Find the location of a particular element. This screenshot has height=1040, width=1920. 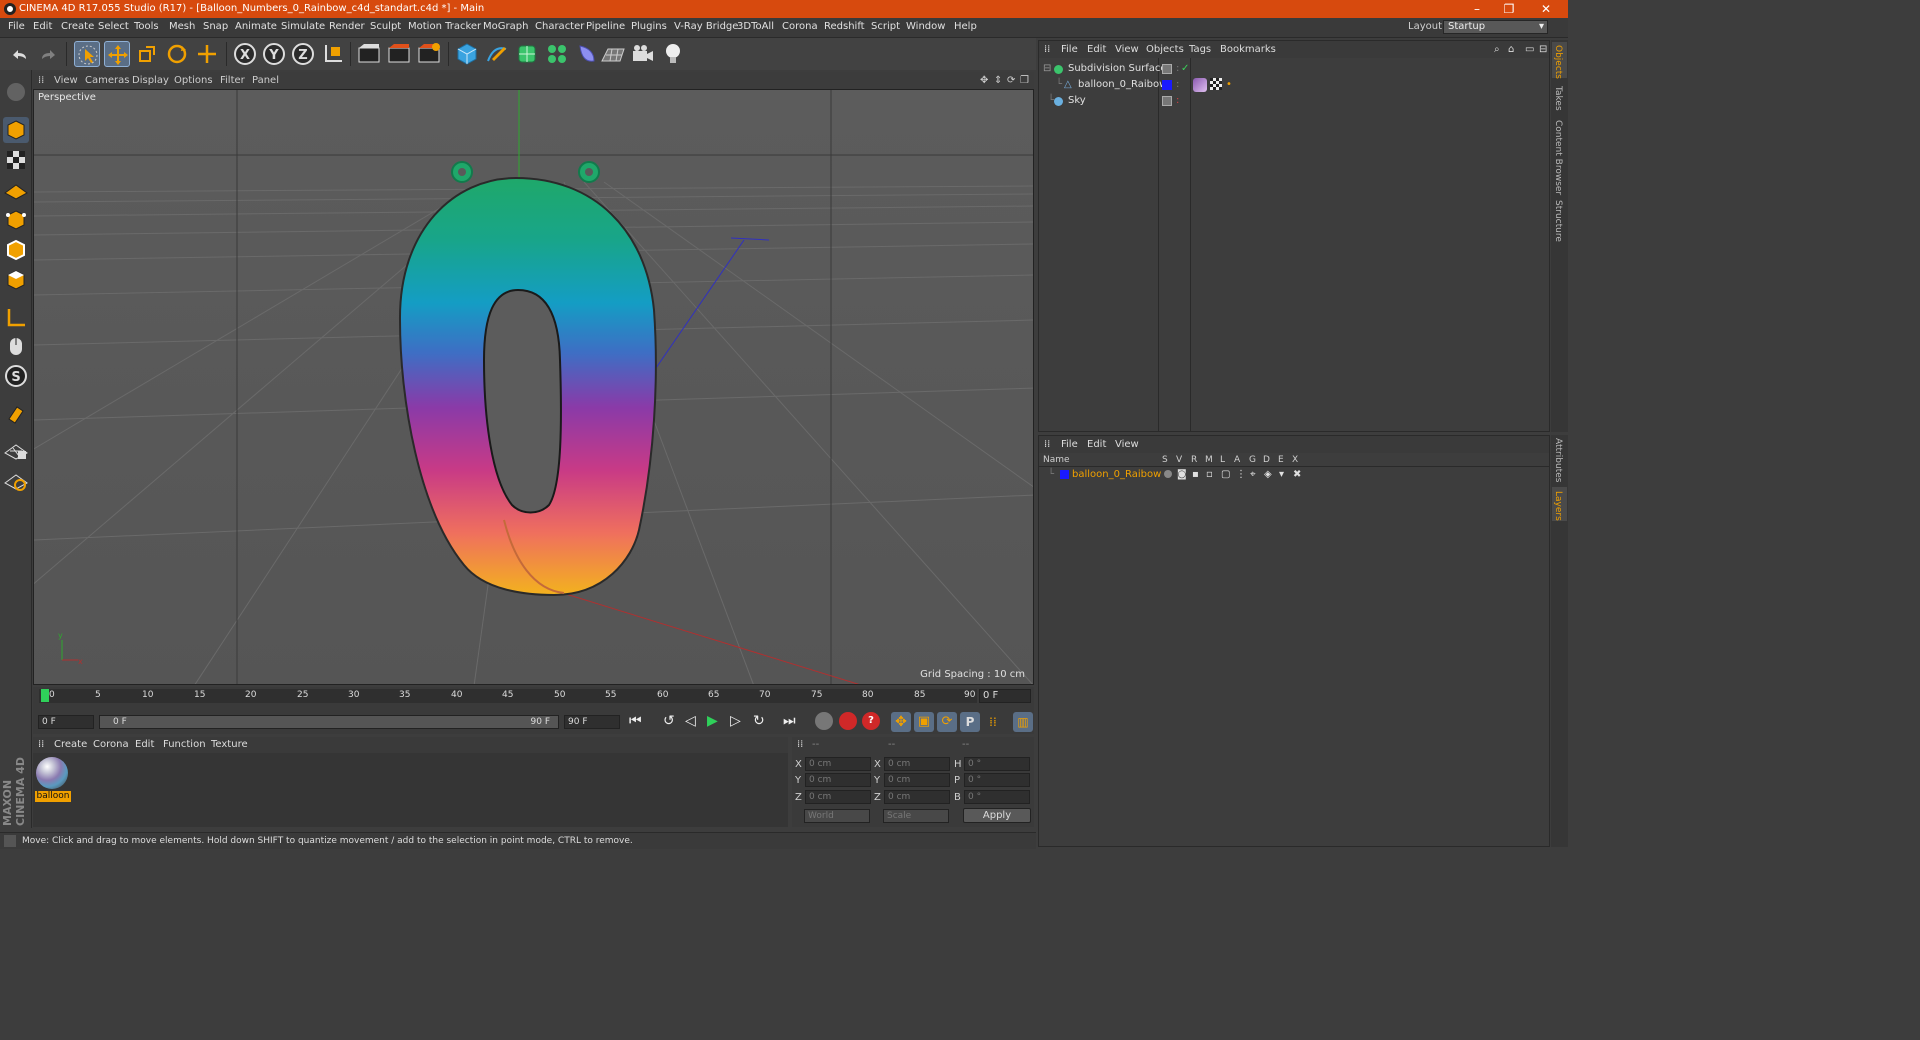

minimize-button: – is located at coordinates (1477, 9).